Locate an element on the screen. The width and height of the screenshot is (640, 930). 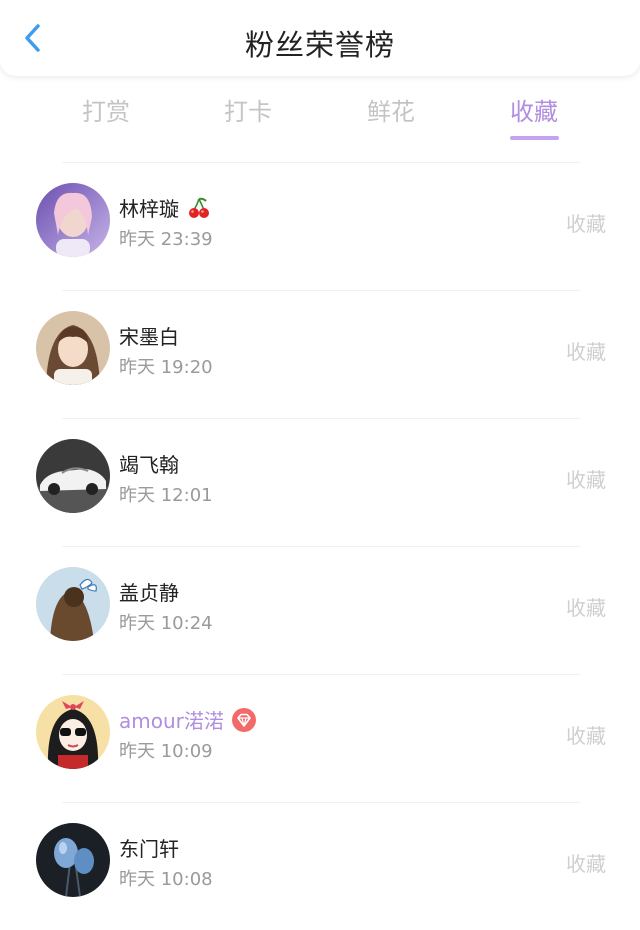
list-item: 宋墨白 昨天 19:20 收藏 is located at coordinates (320, 354).